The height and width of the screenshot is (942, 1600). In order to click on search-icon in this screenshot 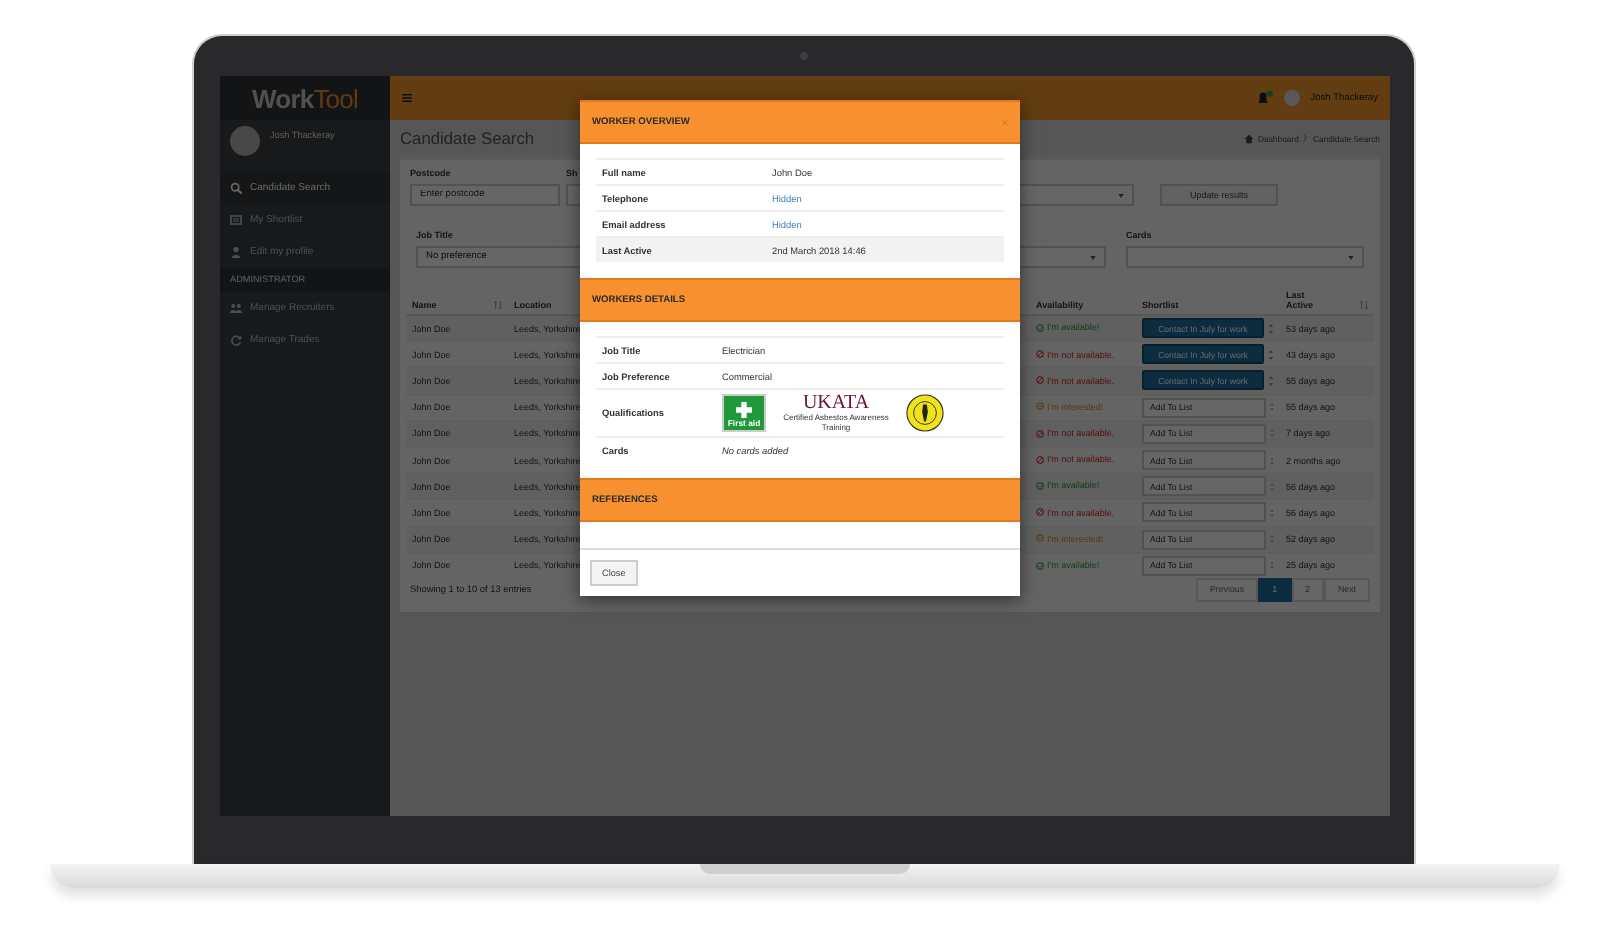, I will do `click(236, 188)`.